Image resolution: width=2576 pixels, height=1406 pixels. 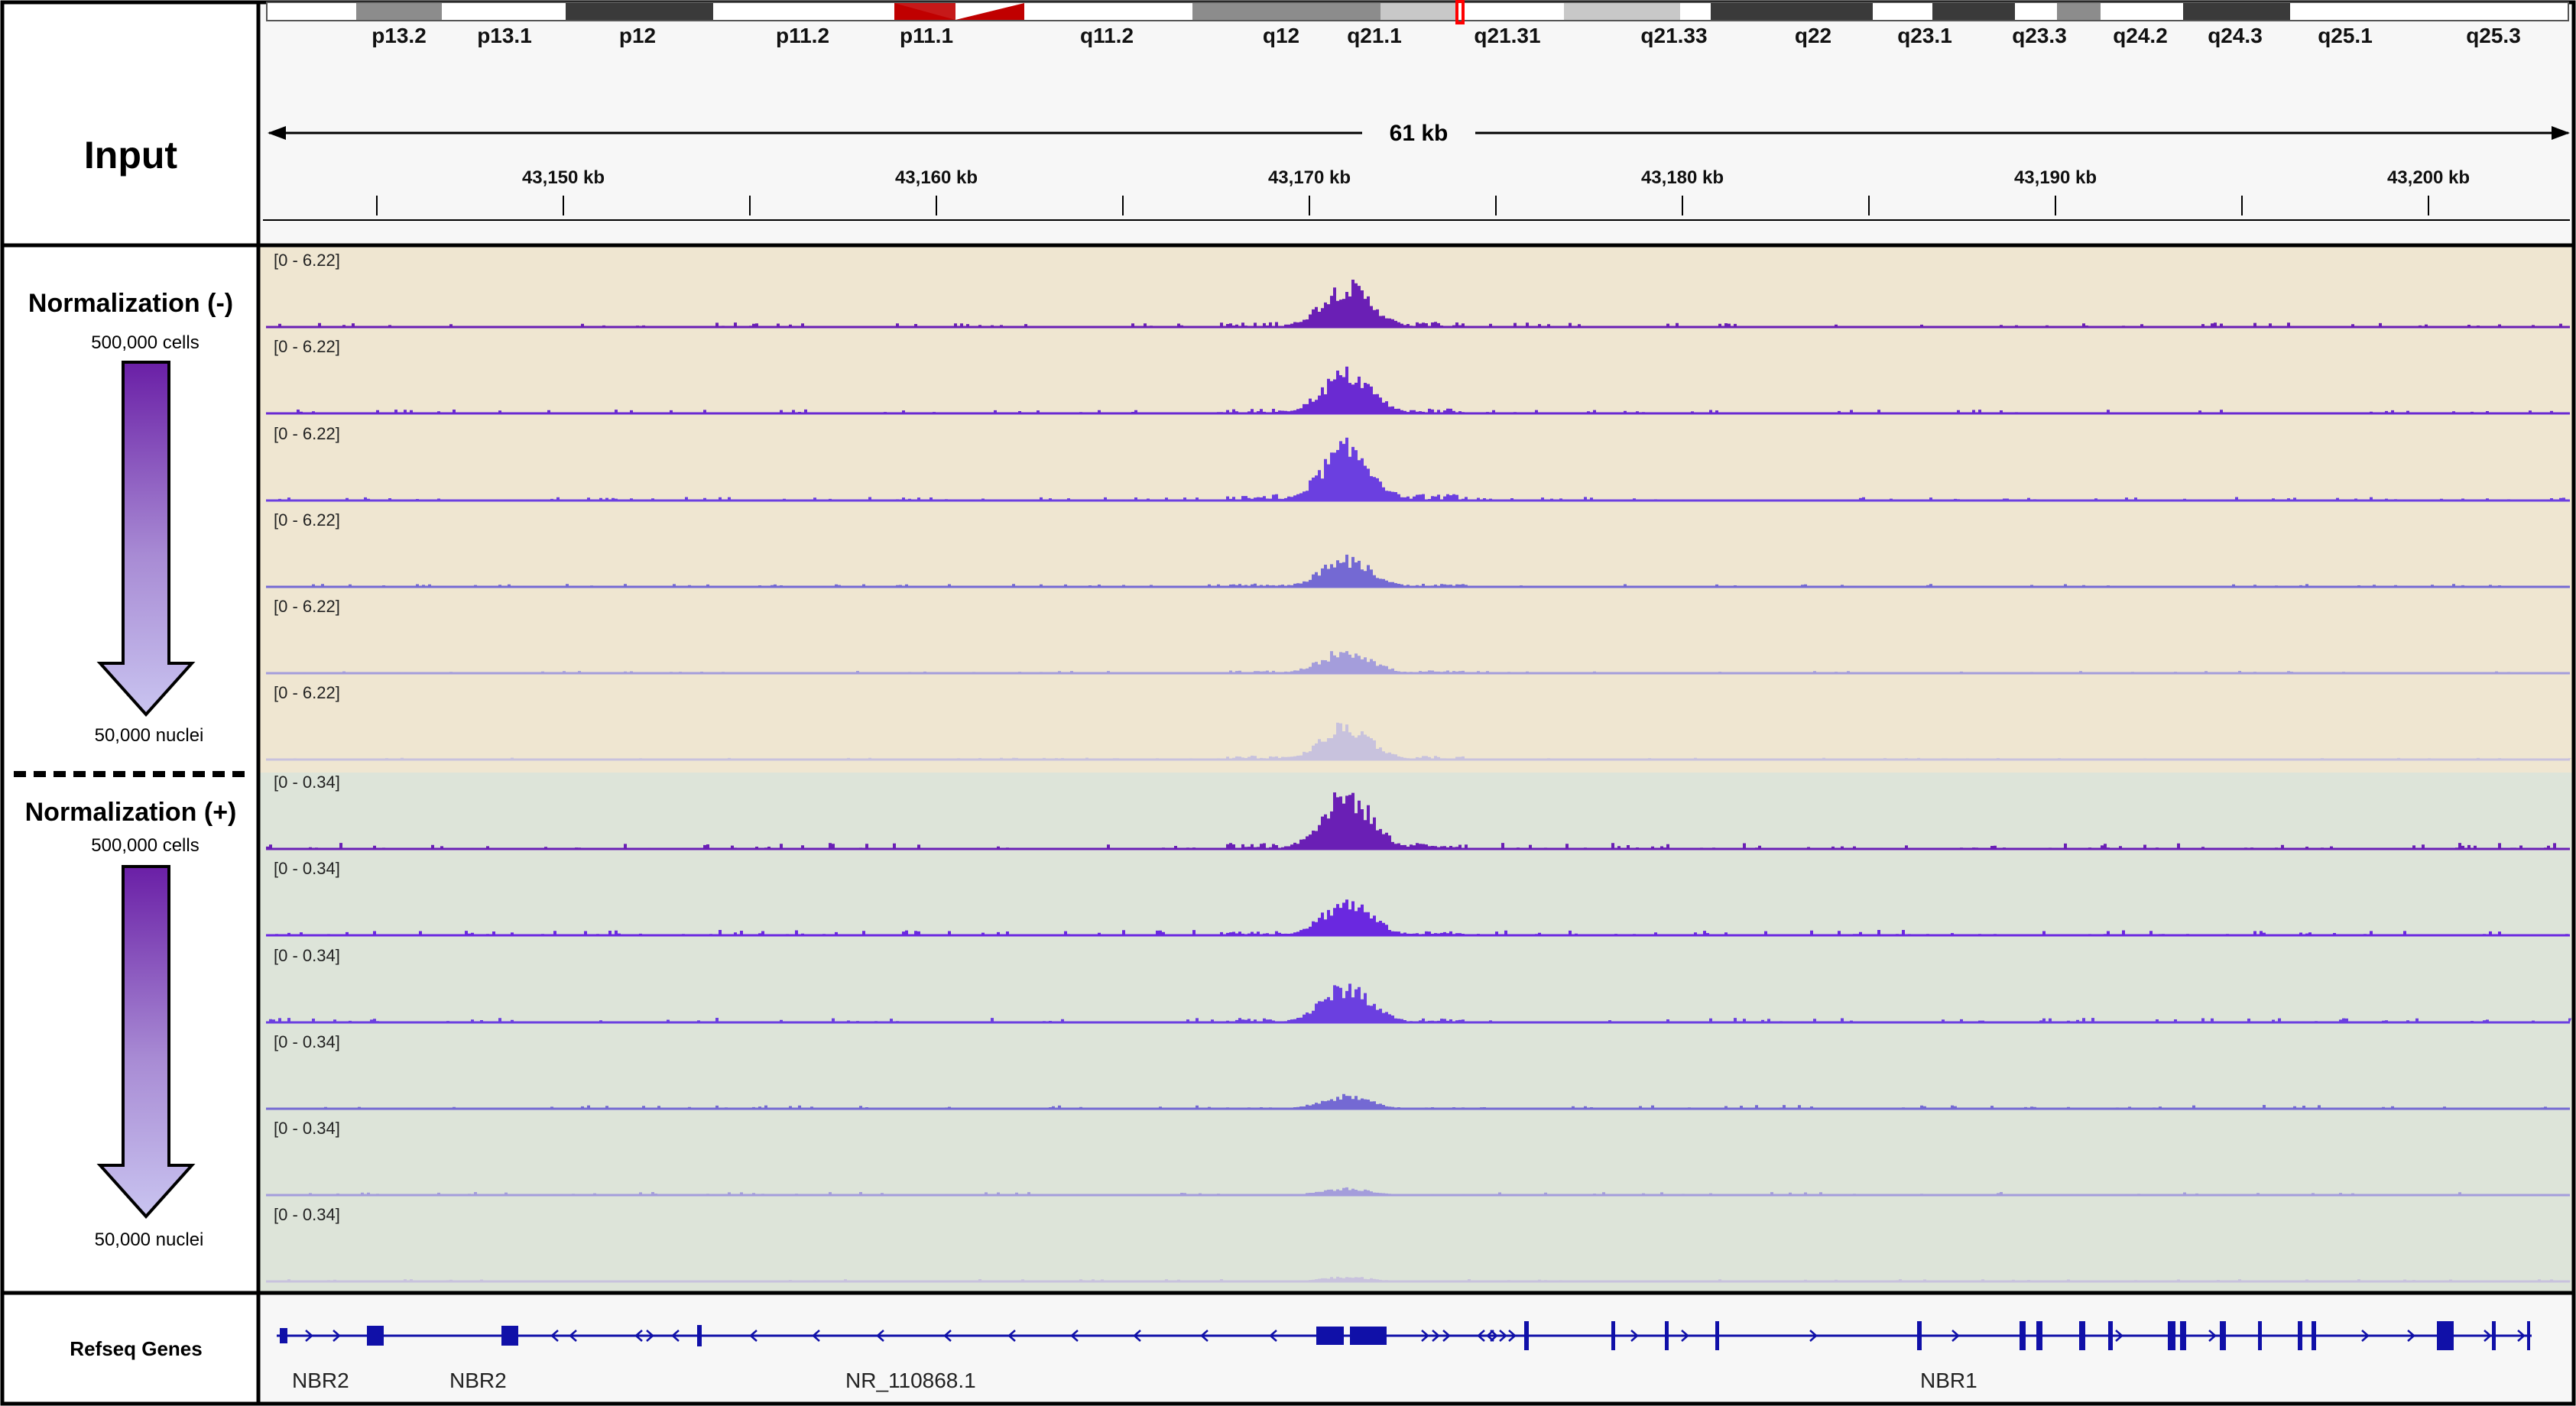 What do you see at coordinates (130, 124) in the screenshot?
I see `input-label-panel` at bounding box center [130, 124].